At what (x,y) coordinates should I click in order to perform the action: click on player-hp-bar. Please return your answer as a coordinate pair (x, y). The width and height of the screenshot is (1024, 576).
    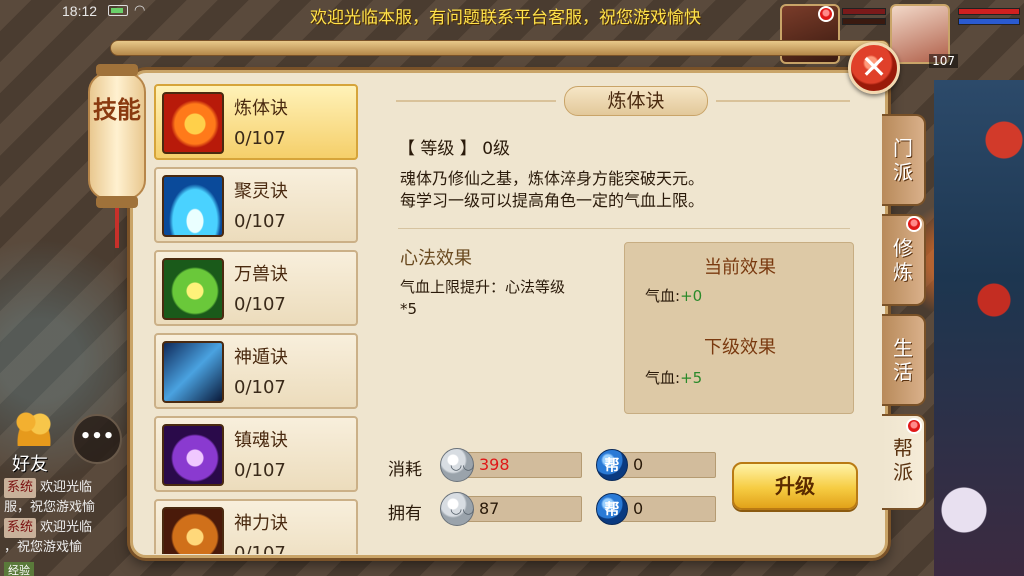
    Looking at the image, I should click on (989, 11).